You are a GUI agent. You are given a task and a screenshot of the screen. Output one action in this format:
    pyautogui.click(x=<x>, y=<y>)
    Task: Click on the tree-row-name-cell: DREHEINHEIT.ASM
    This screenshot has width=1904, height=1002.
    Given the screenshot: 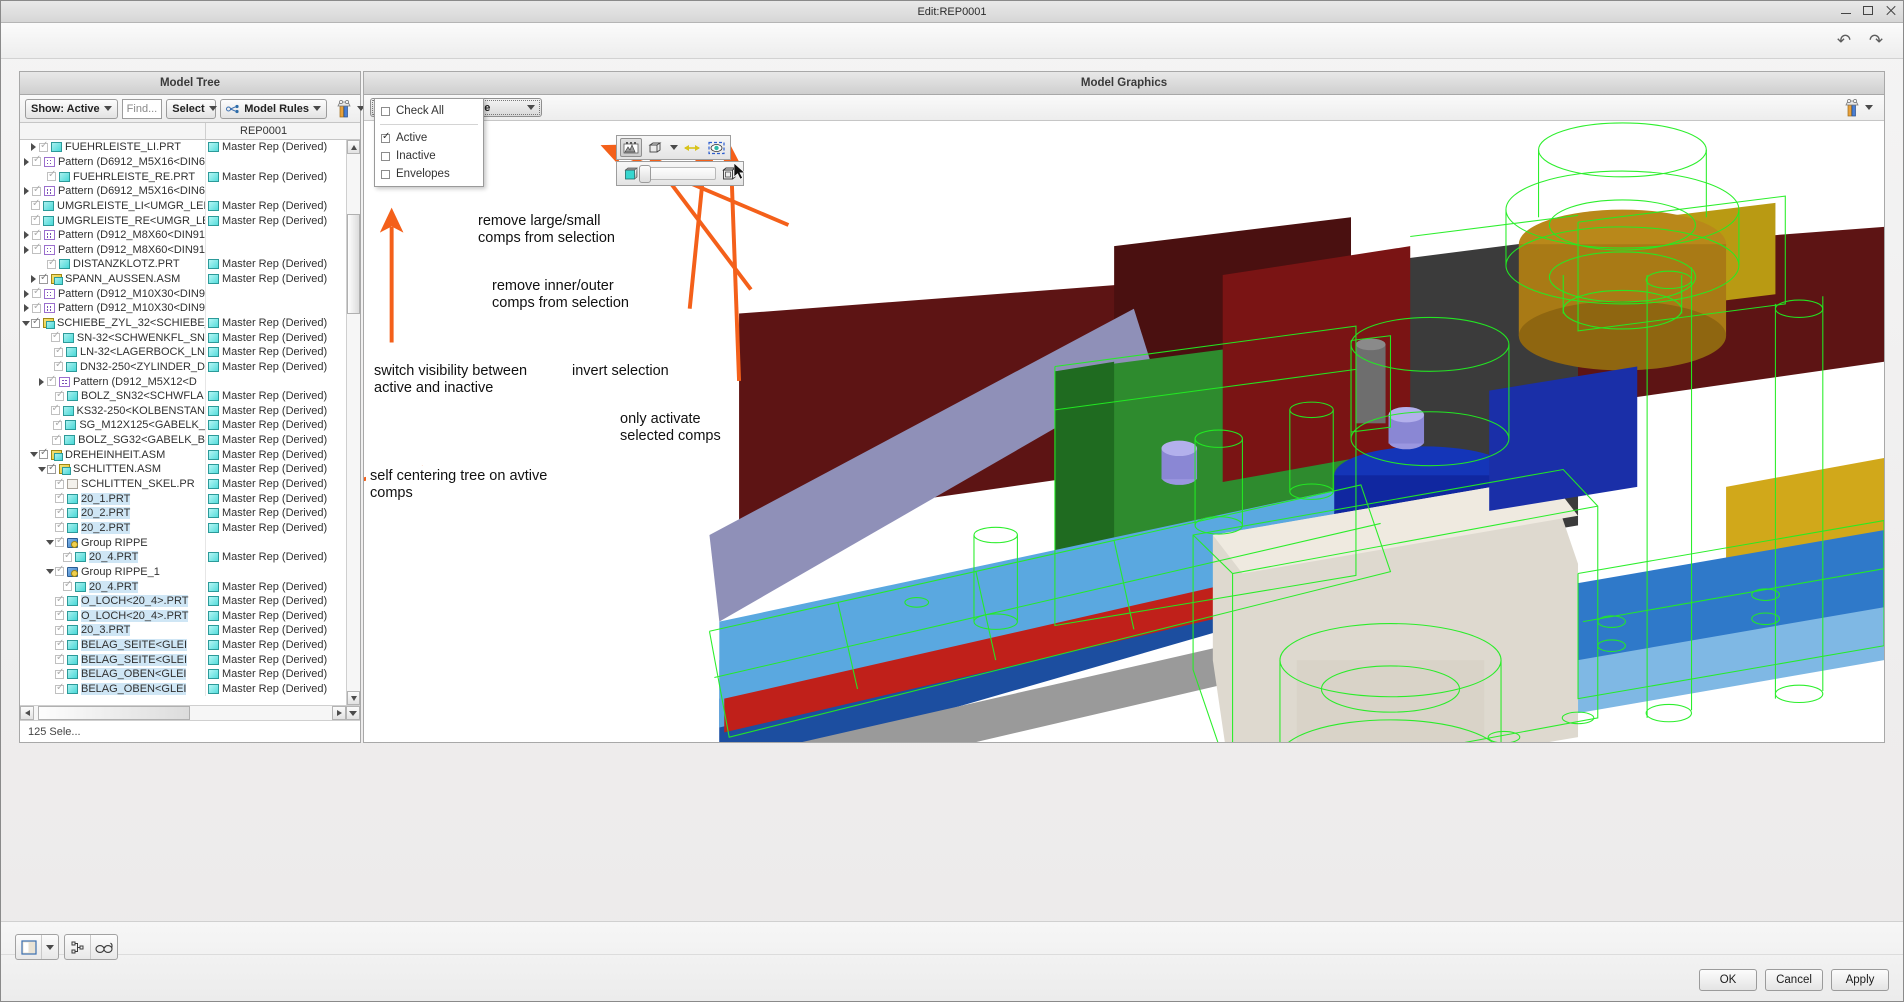 What is the action you would take?
    pyautogui.click(x=113, y=455)
    